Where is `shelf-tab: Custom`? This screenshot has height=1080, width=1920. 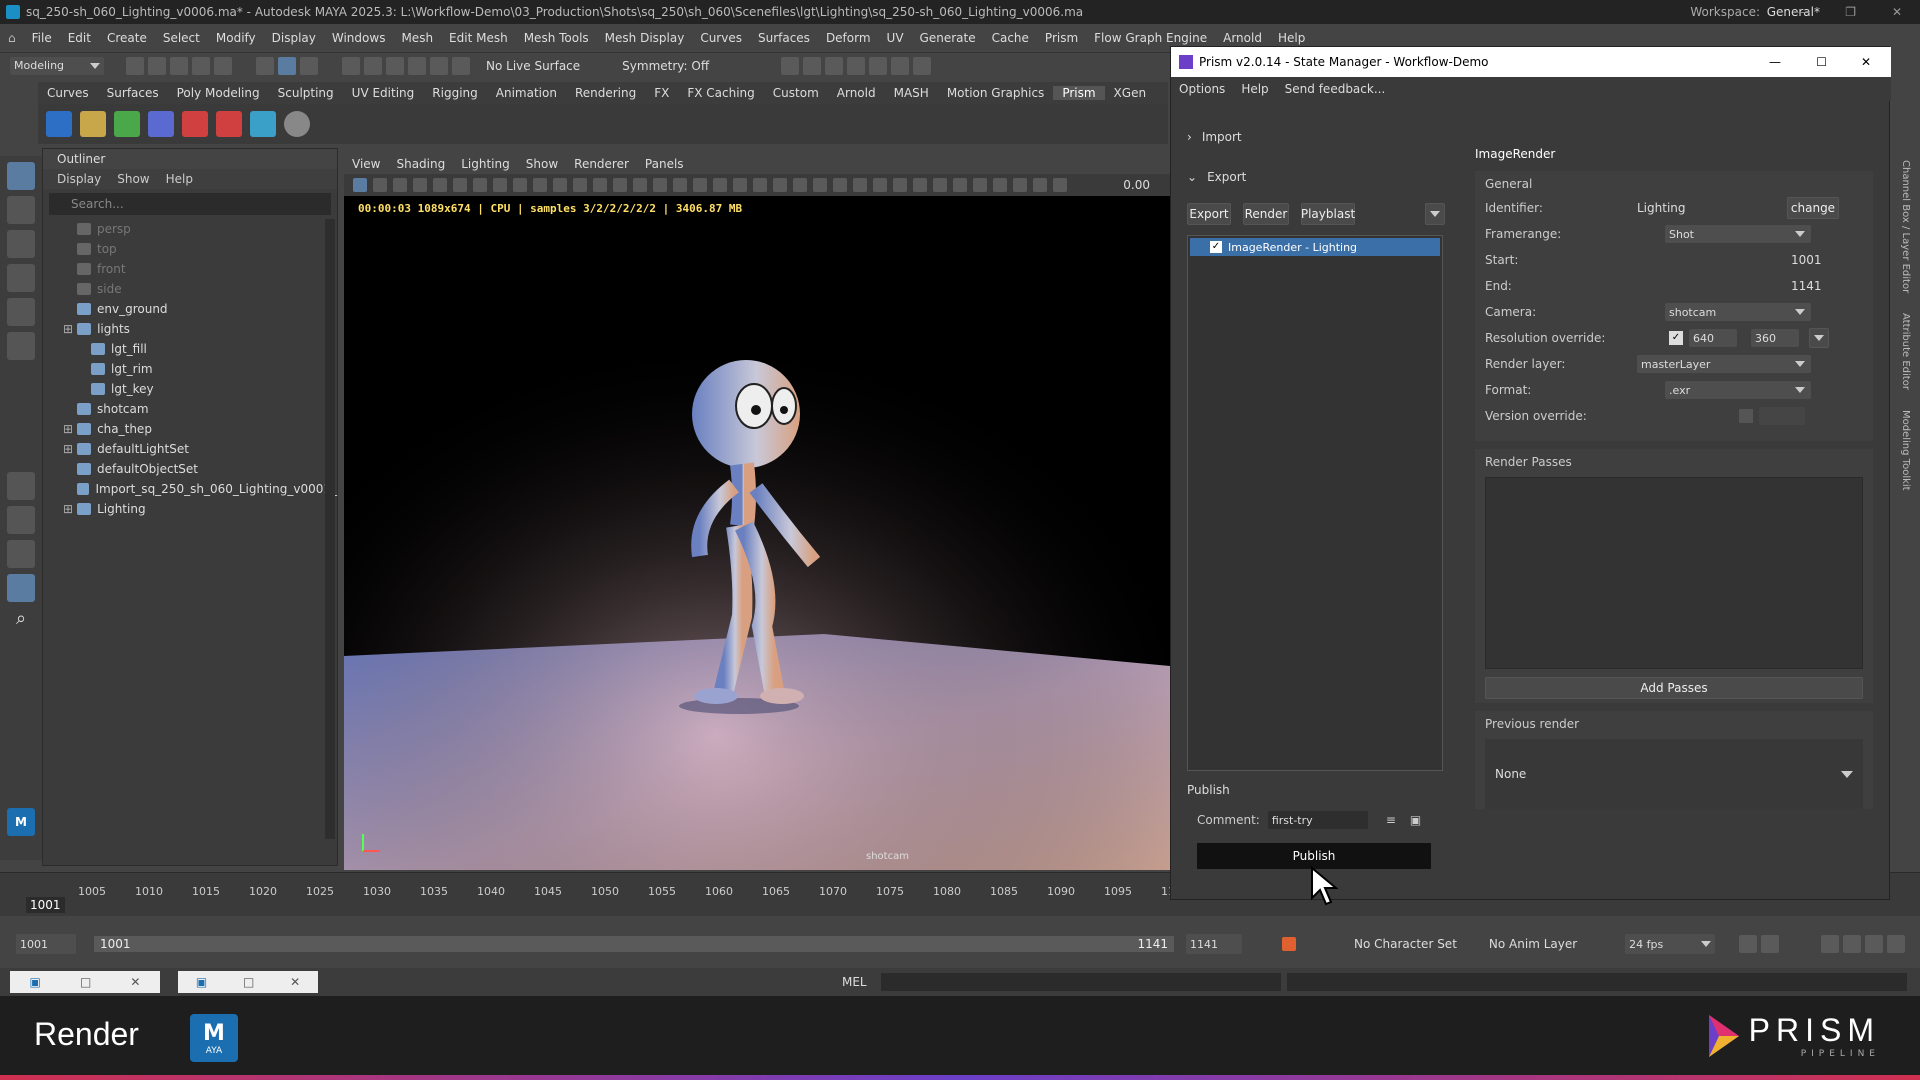
shelf-tab: Custom is located at coordinates (796, 93).